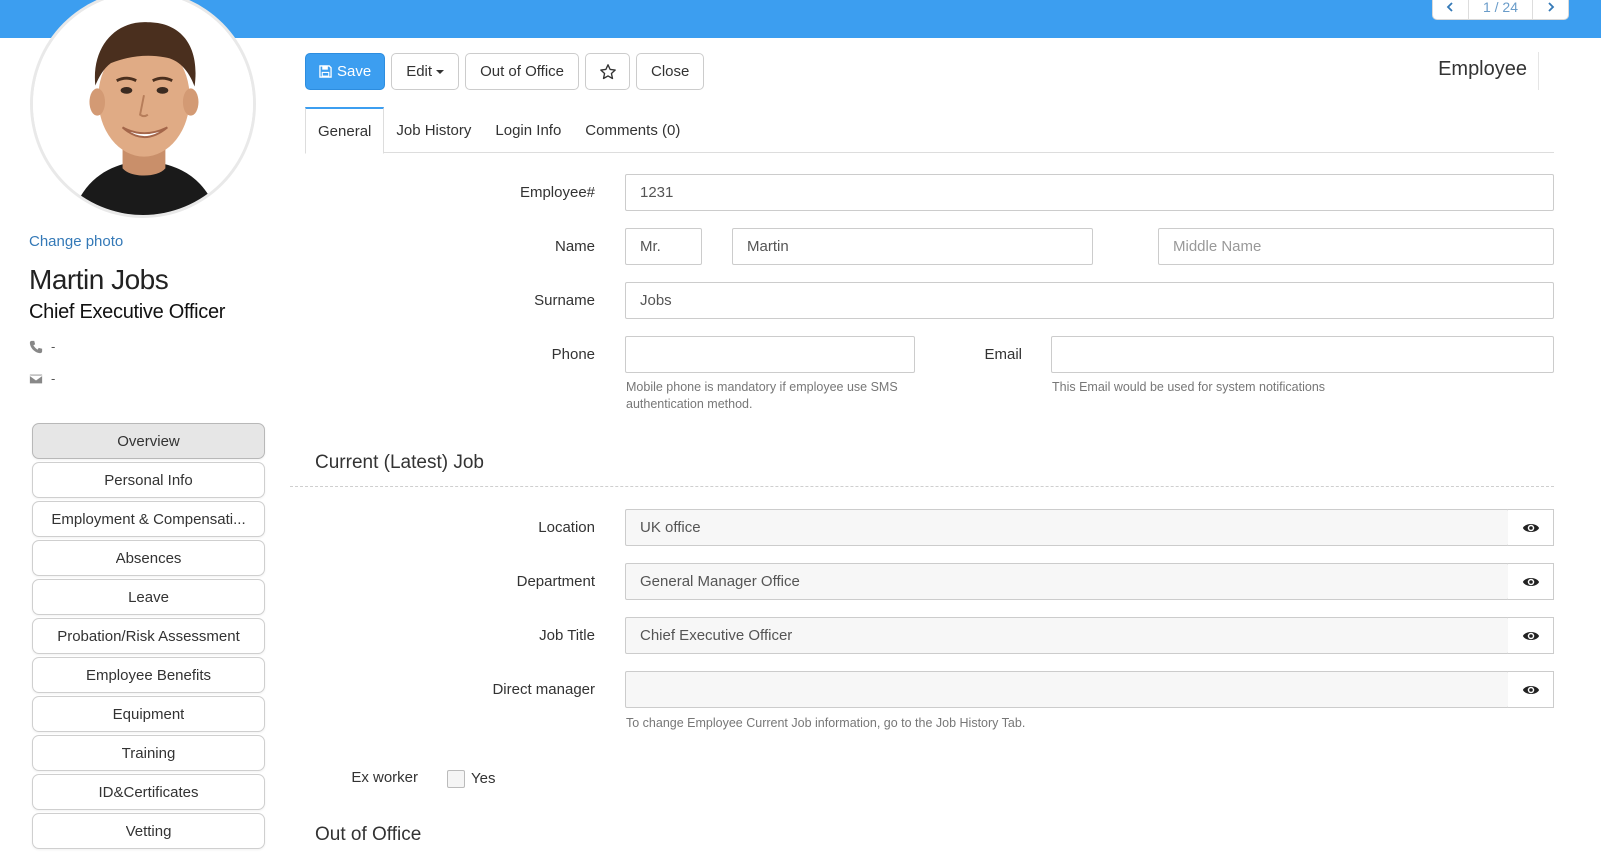  I want to click on side-menu-personal-info: Personal Info, so click(148, 480).